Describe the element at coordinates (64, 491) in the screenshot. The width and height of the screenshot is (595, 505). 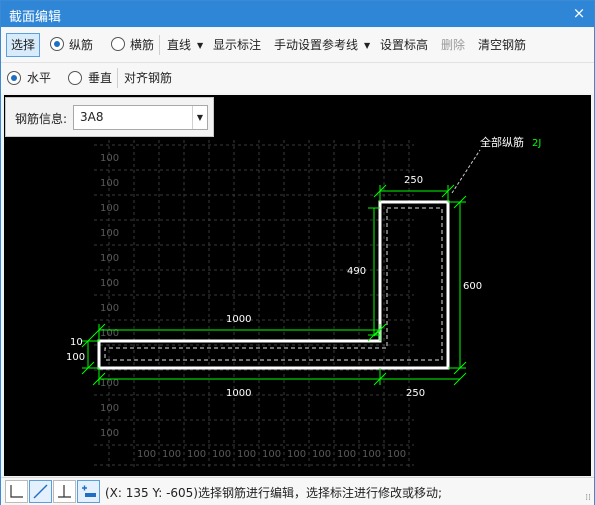
I see `perpendicular-icon` at that location.